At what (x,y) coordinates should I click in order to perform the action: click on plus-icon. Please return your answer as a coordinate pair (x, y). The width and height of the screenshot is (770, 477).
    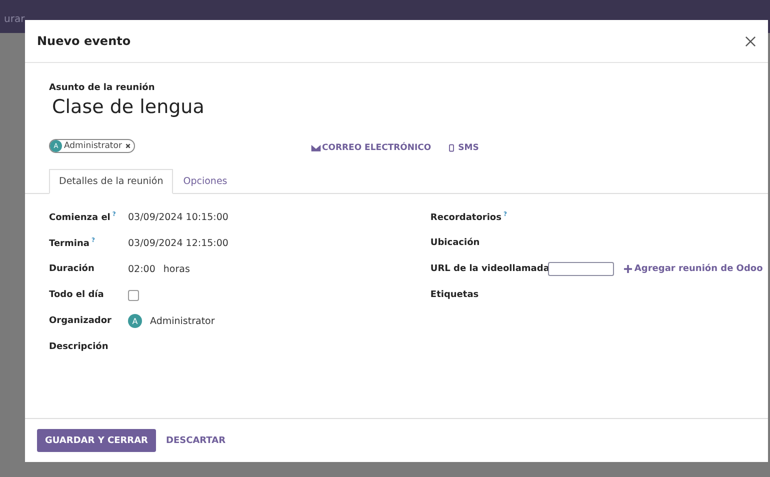
    Looking at the image, I should click on (628, 269).